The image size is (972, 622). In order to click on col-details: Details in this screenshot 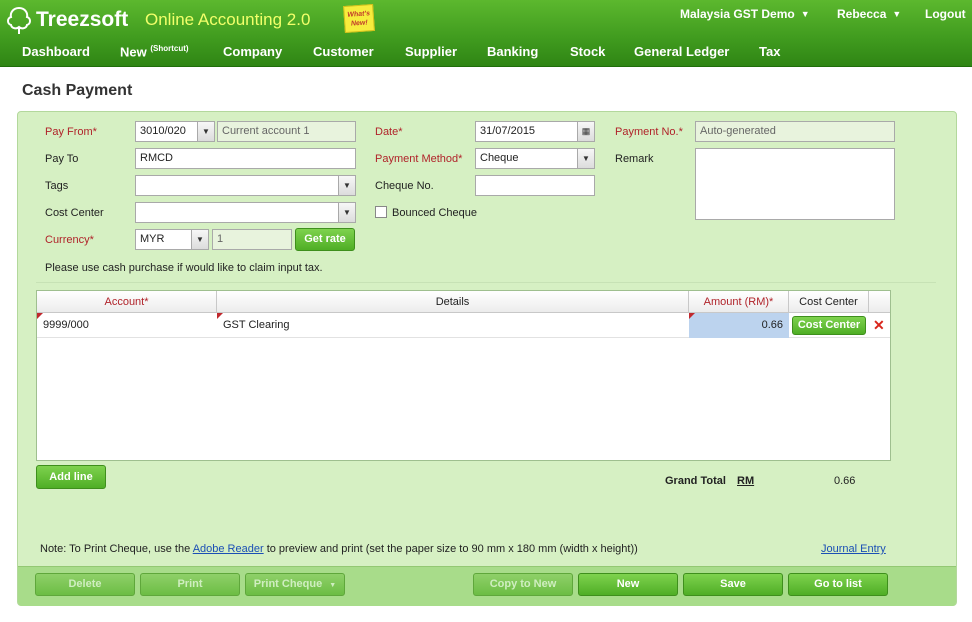, I will do `click(453, 302)`.